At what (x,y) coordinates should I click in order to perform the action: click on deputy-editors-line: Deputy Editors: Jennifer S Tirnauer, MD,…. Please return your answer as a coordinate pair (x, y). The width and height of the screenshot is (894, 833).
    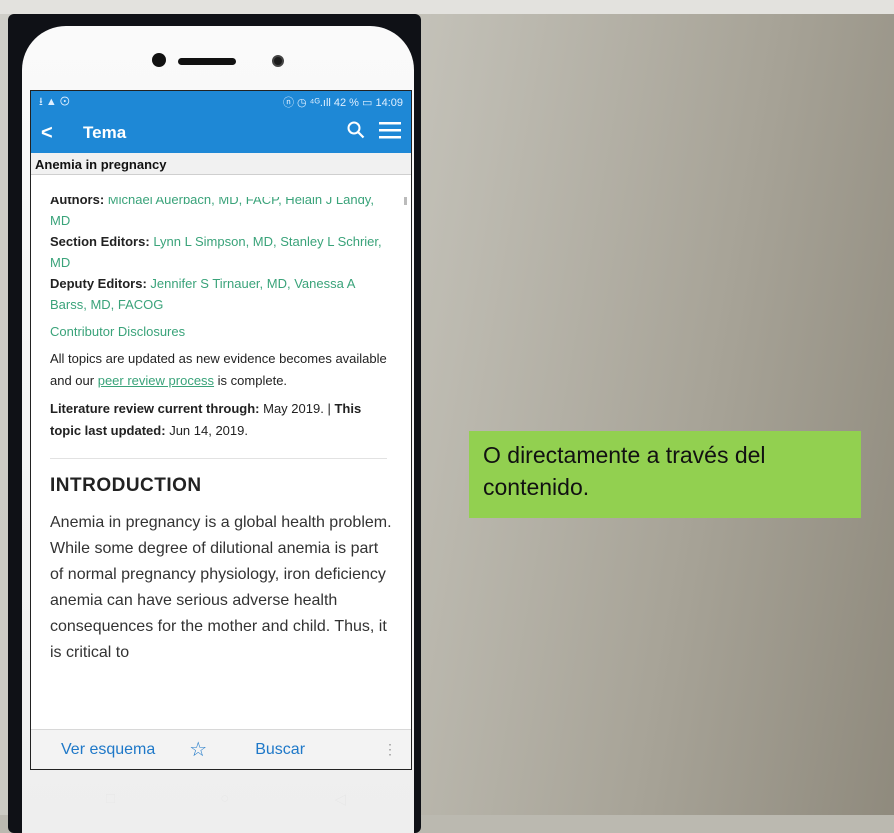
    Looking at the image, I should click on (222, 294).